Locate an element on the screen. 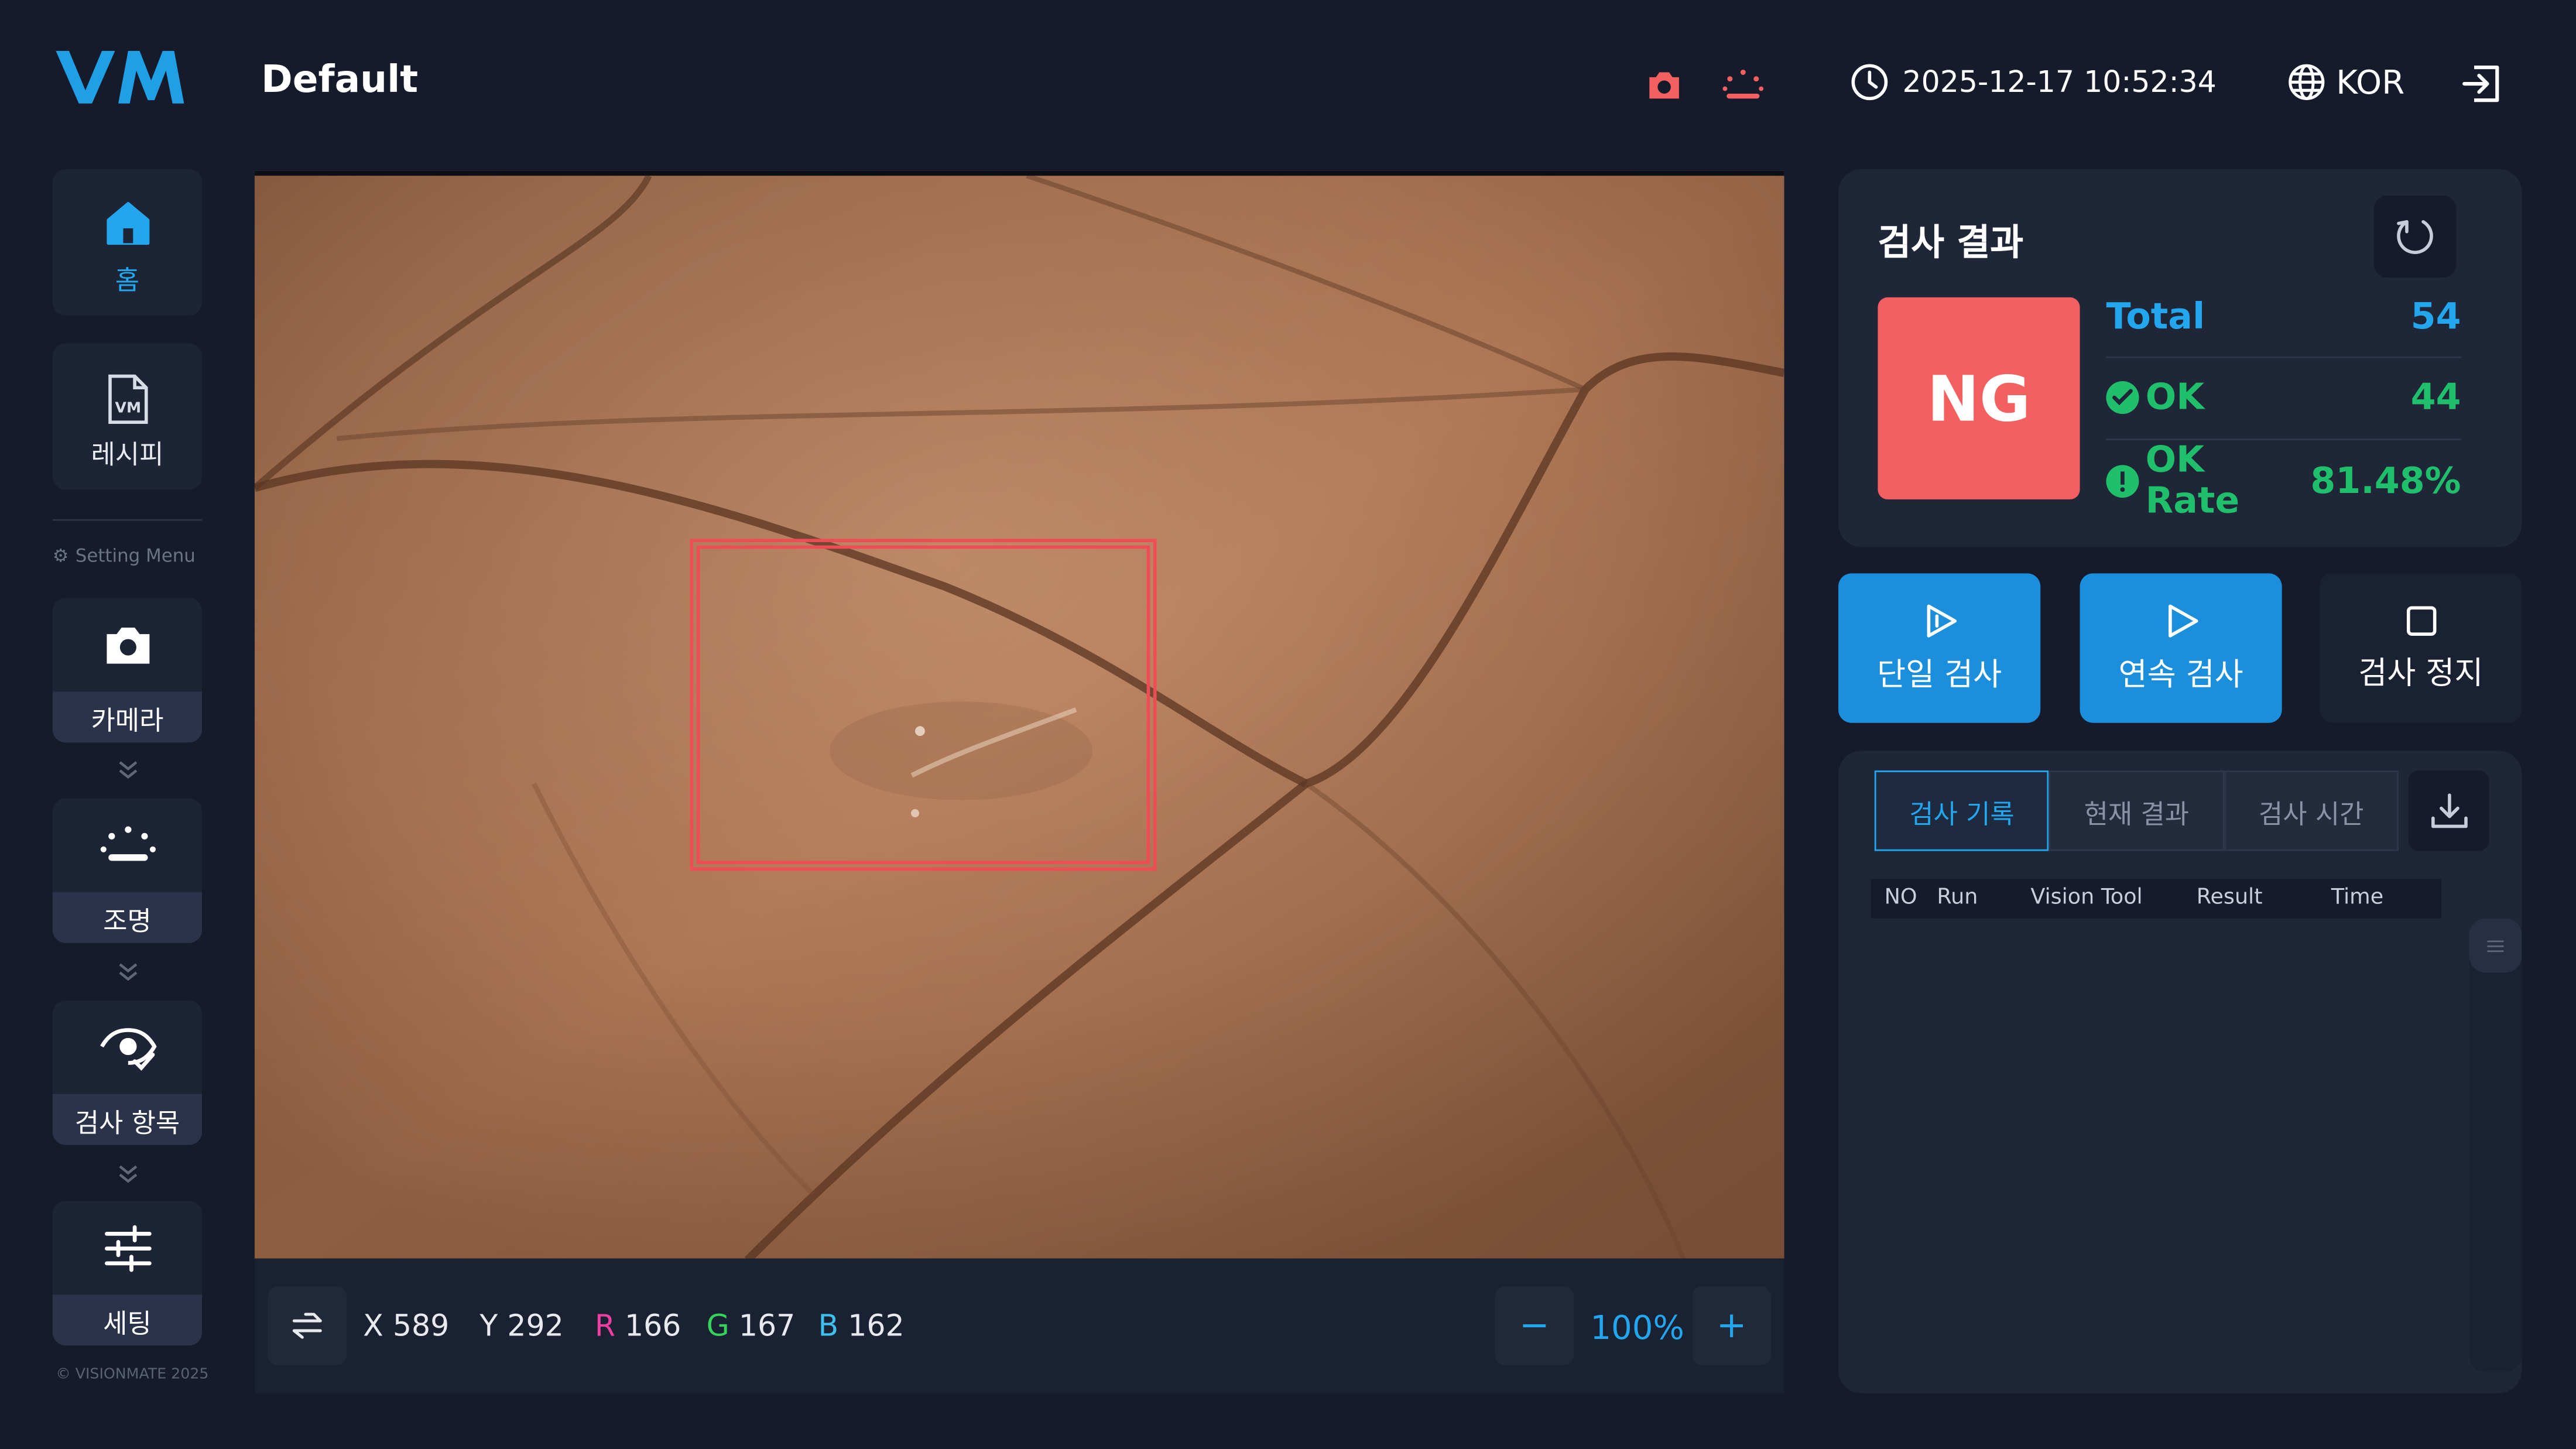  tab-inspection-time: 검사 시간 is located at coordinates (2311, 810).